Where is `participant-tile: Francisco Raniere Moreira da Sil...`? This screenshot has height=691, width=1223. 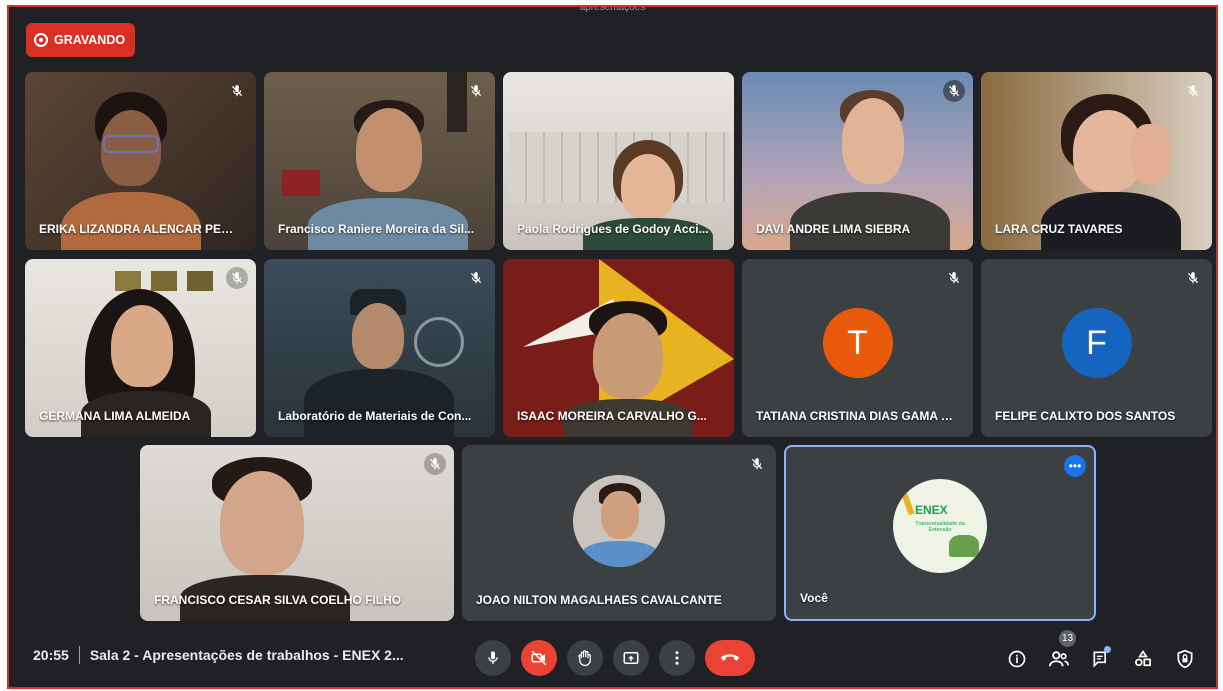 participant-tile: Francisco Raniere Moreira da Sil... is located at coordinates (379, 161).